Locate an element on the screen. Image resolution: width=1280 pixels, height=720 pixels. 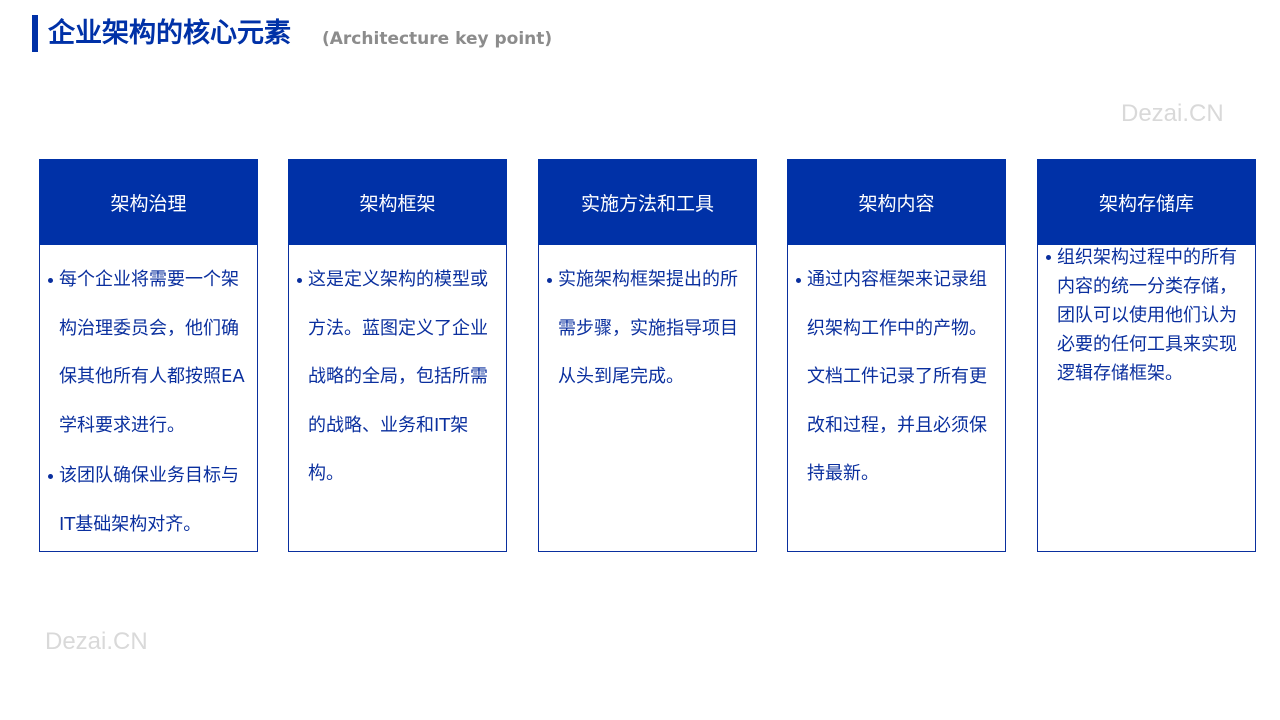
card-body: 实施架构框架提出的所需步骤，实施指导项目从头到尾完成。 is located at coordinates (647, 330).